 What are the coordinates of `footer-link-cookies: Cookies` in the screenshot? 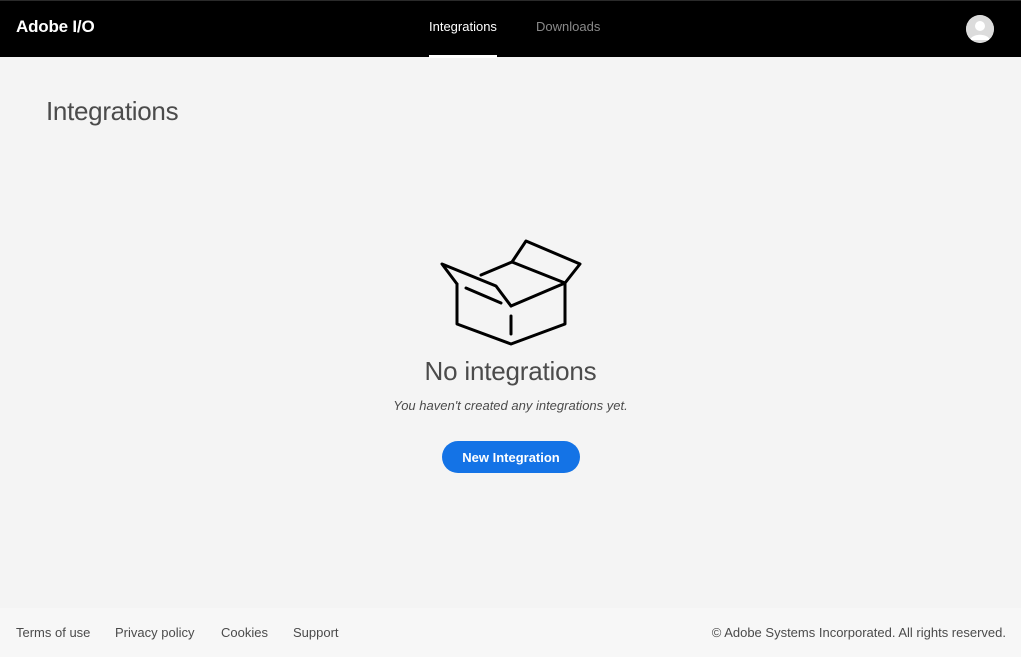 It's located at (244, 632).